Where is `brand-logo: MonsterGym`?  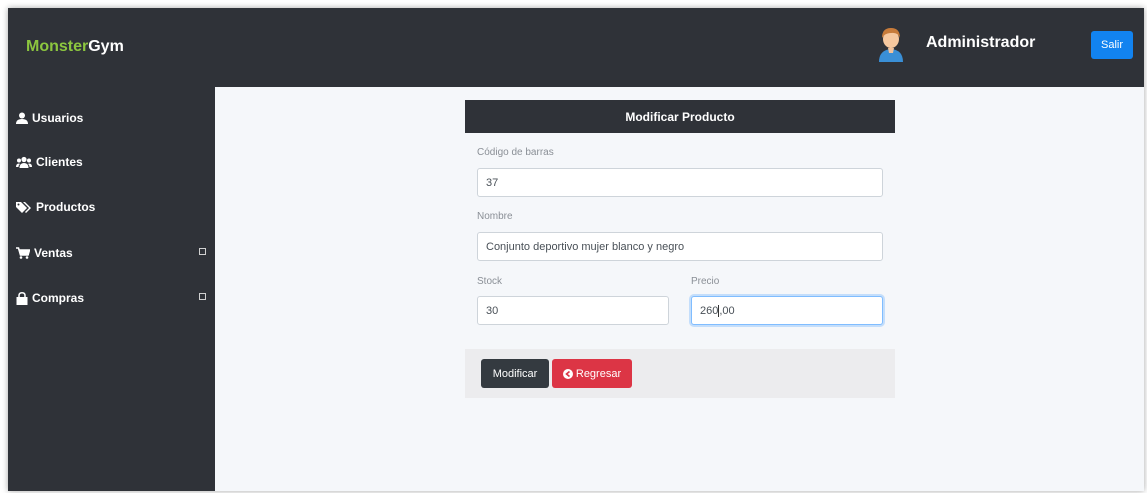 brand-logo: MonsterGym is located at coordinates (75, 47).